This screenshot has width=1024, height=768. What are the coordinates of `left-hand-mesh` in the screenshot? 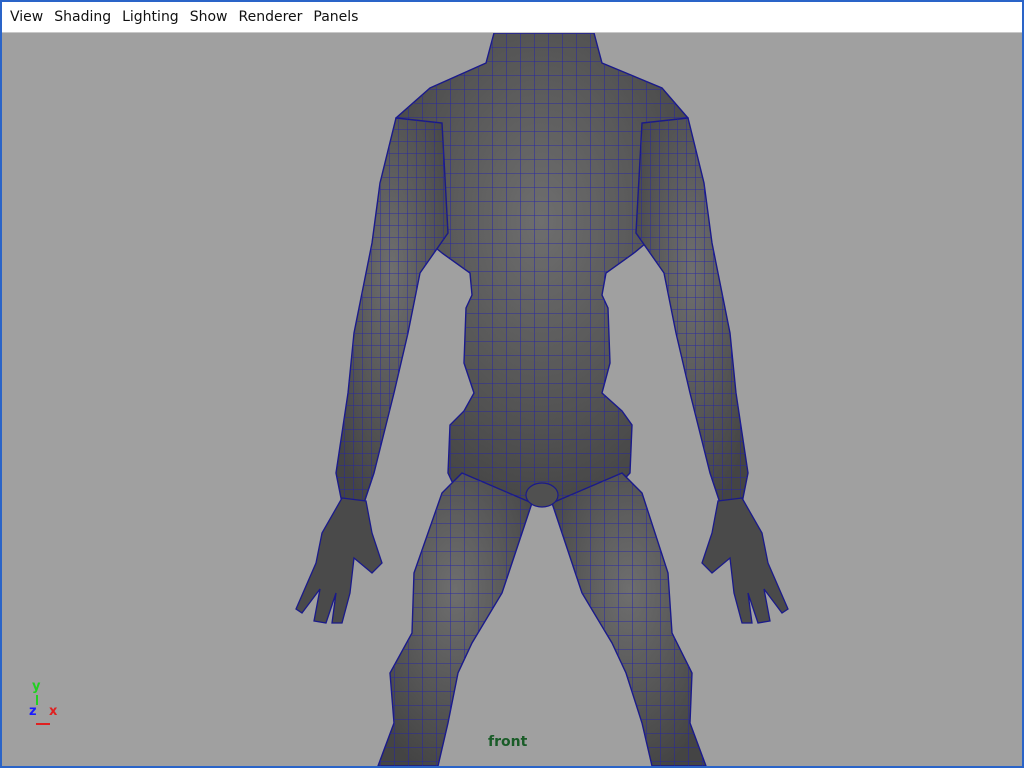 It's located at (339, 560).